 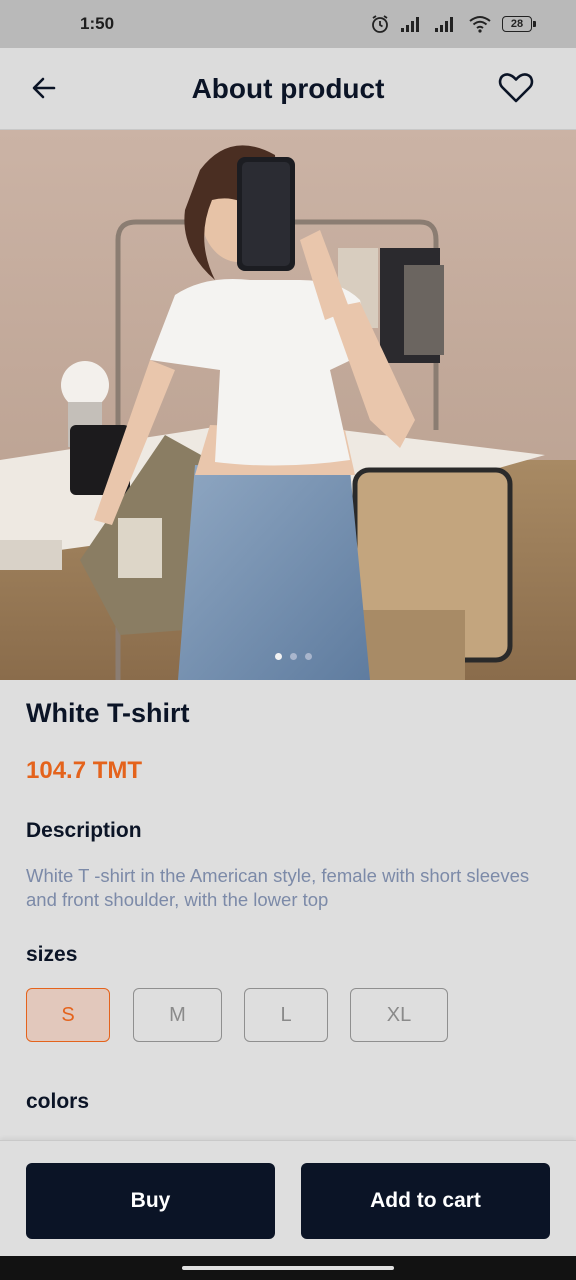 What do you see at coordinates (380, 24) in the screenshot?
I see `alarm-icon` at bounding box center [380, 24].